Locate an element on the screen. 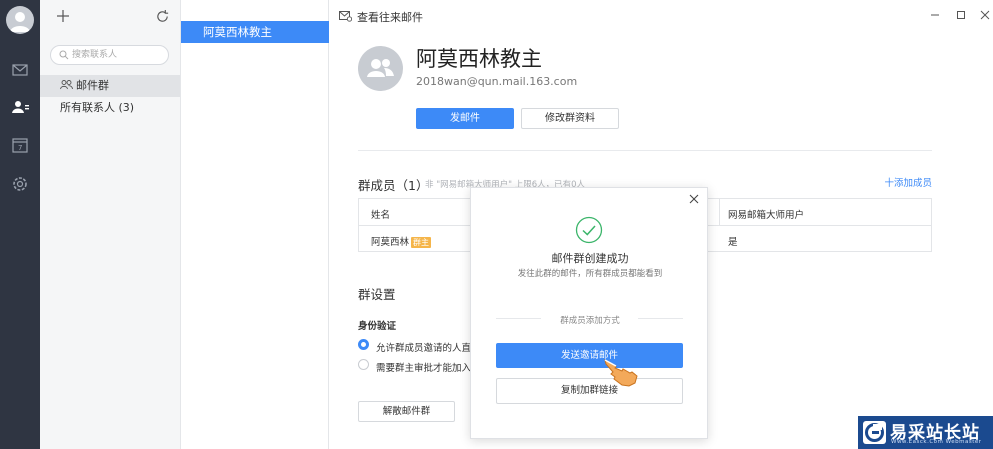  send-mail-button: 发邮件 is located at coordinates (465, 118).